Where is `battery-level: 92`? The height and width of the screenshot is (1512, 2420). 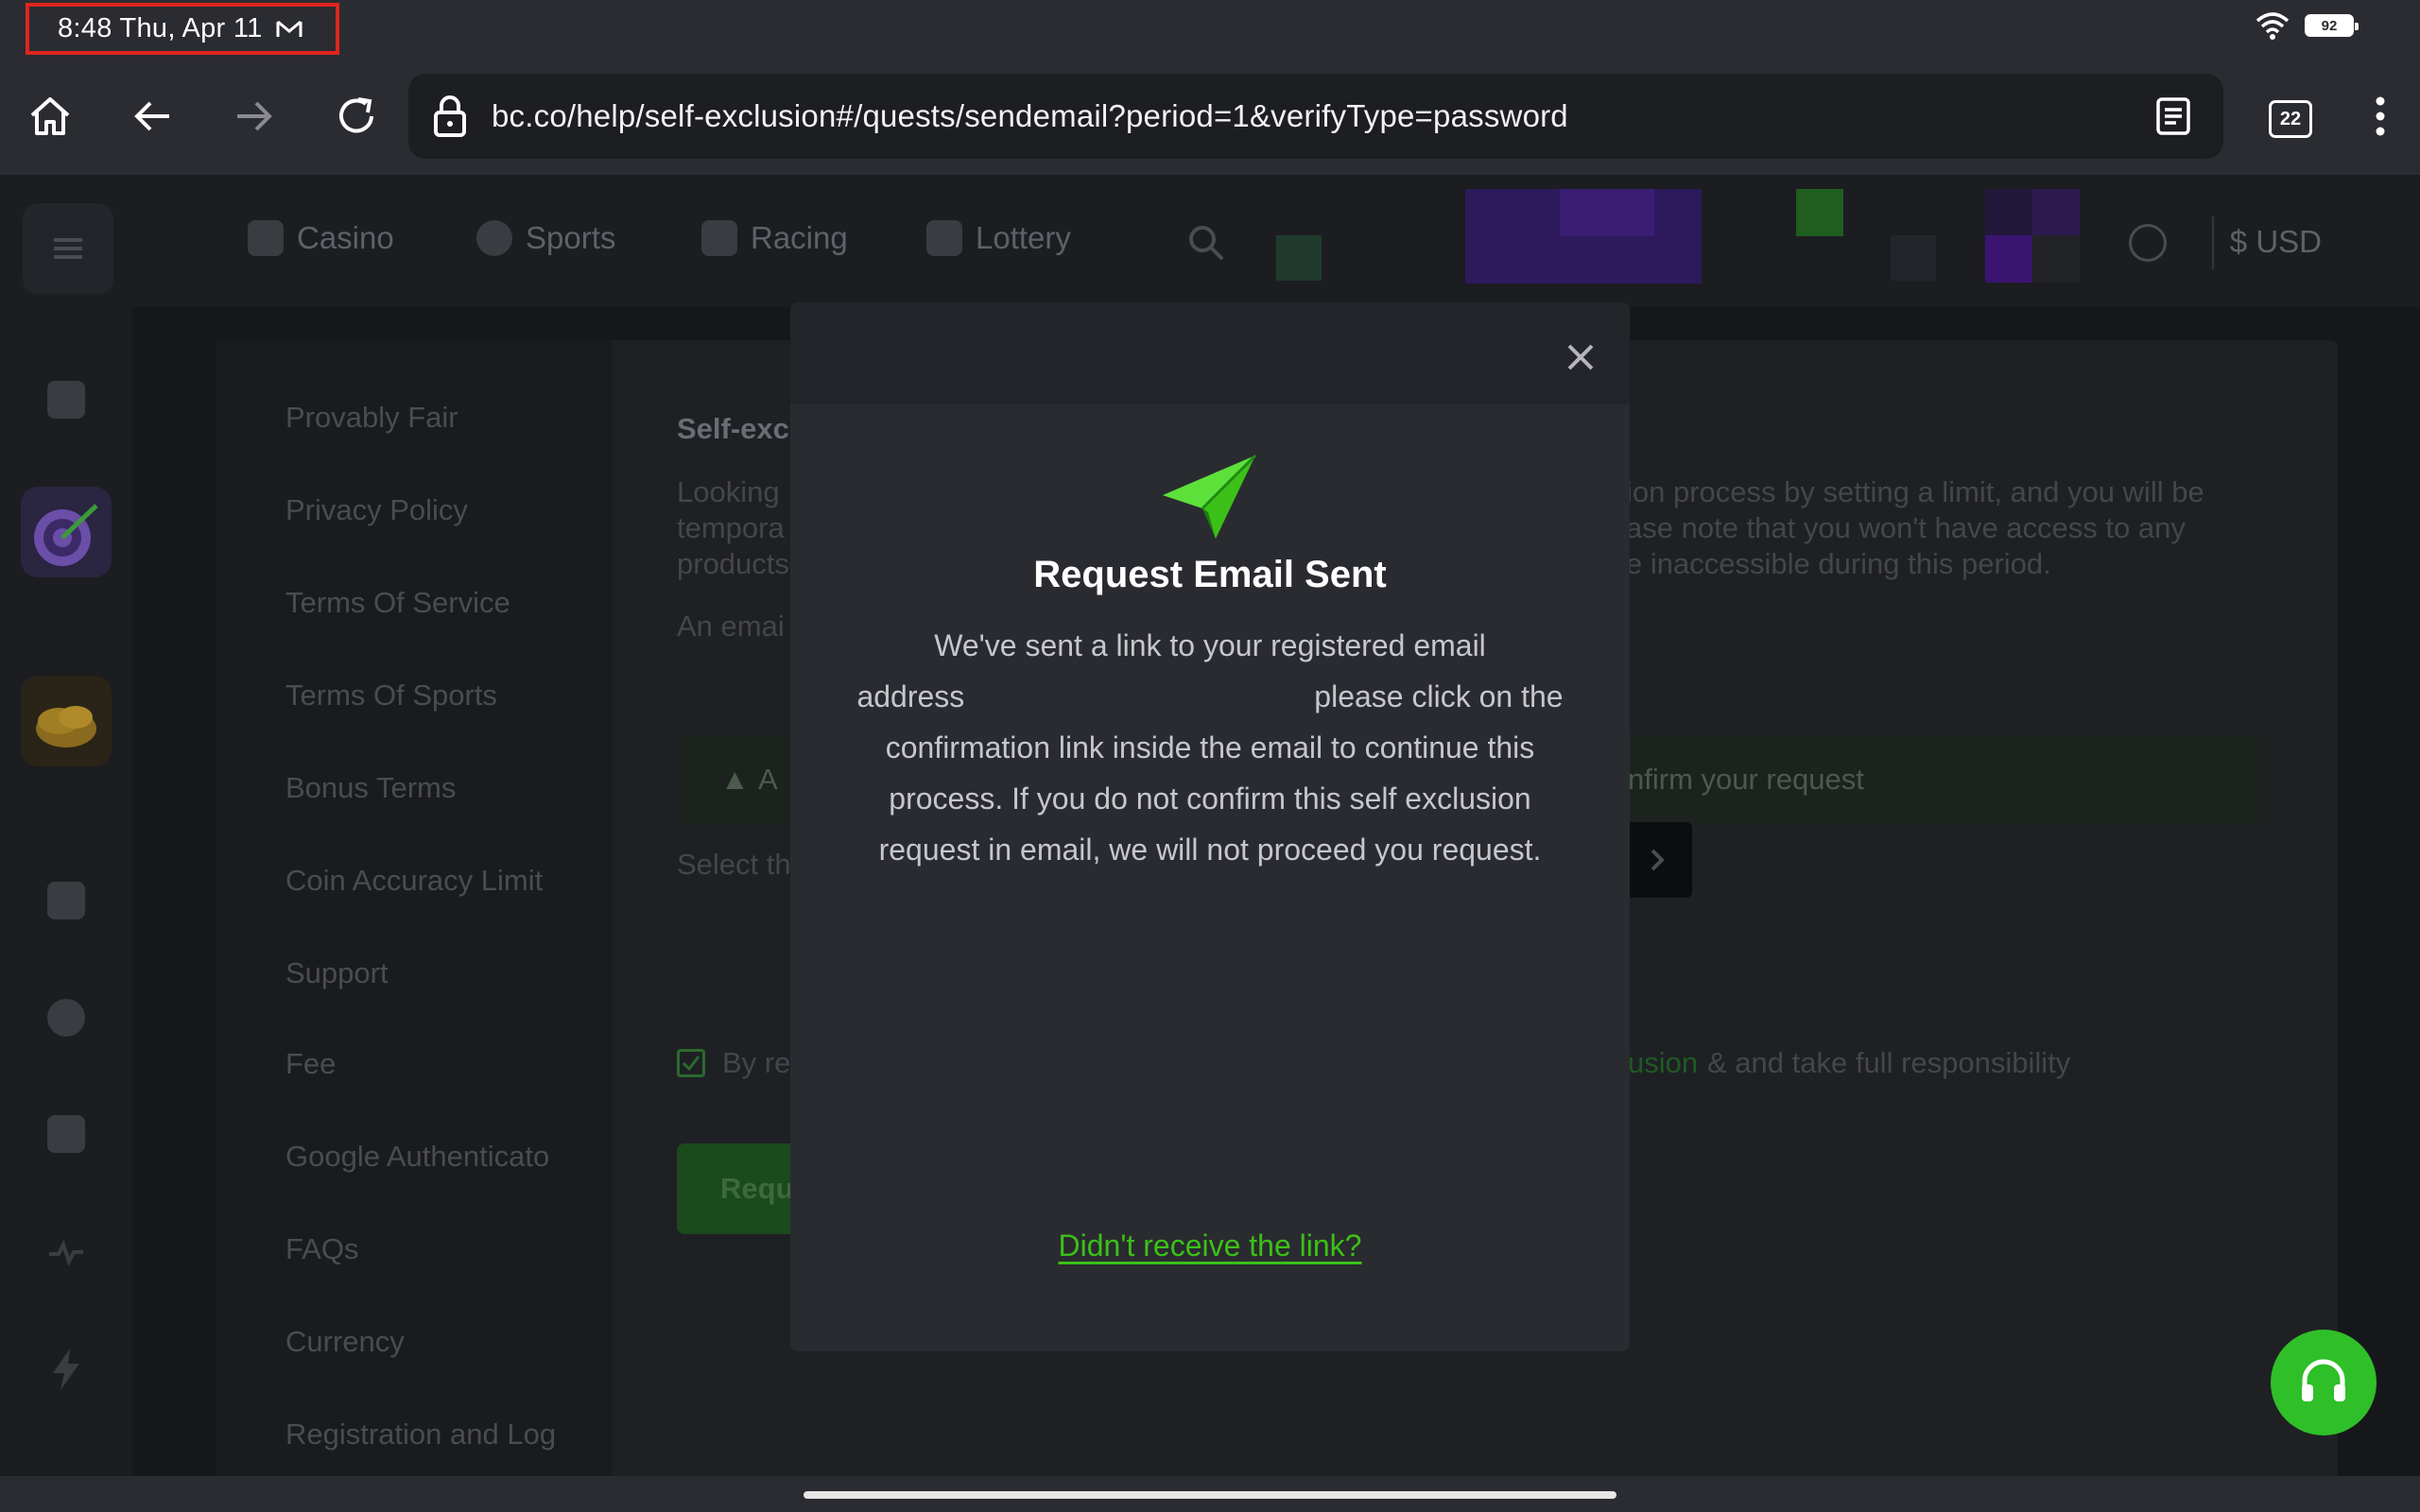
battery-level: 92 is located at coordinates (2329, 25).